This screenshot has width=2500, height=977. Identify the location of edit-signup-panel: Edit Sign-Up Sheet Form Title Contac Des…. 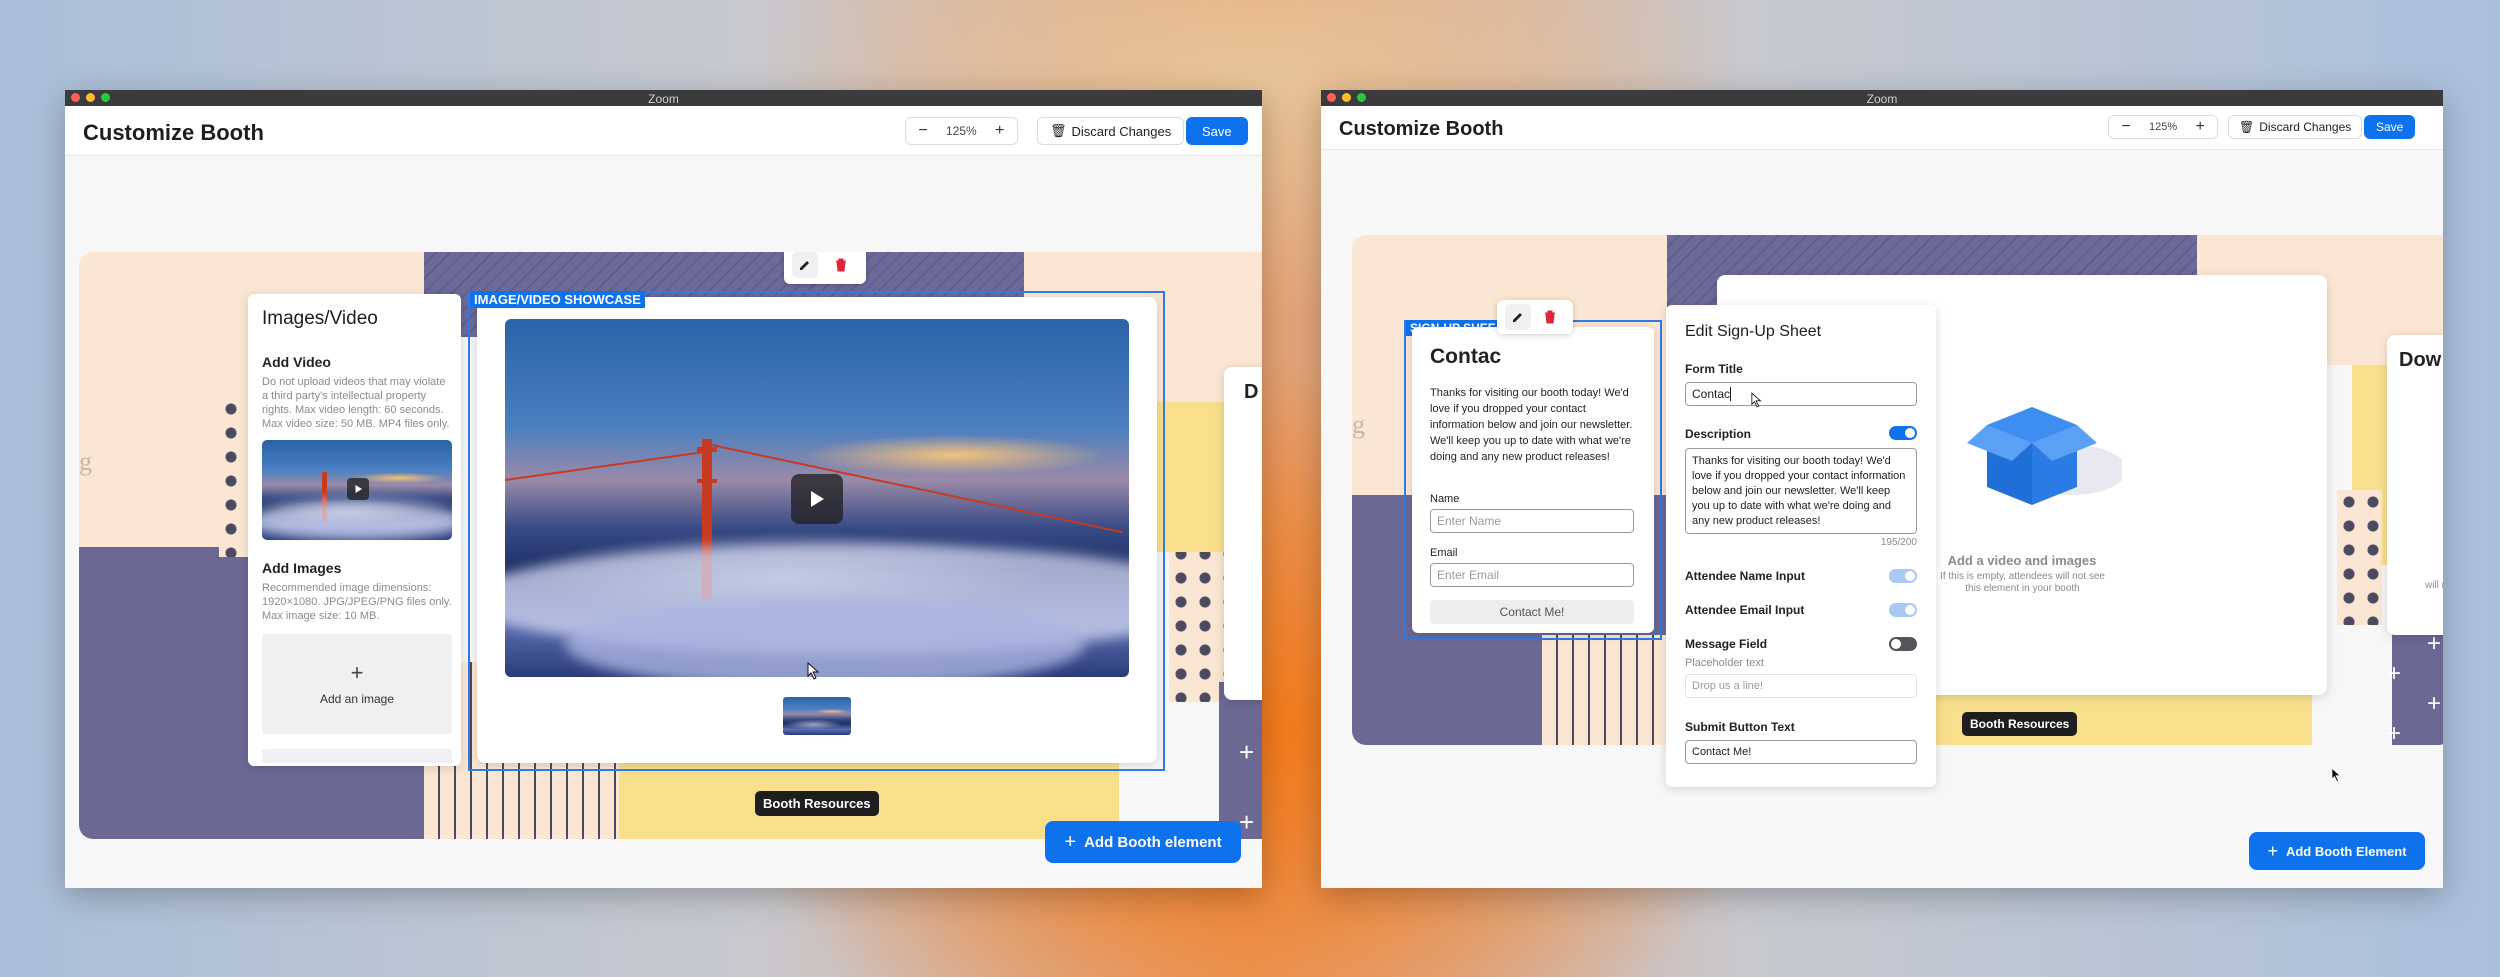
(1801, 546).